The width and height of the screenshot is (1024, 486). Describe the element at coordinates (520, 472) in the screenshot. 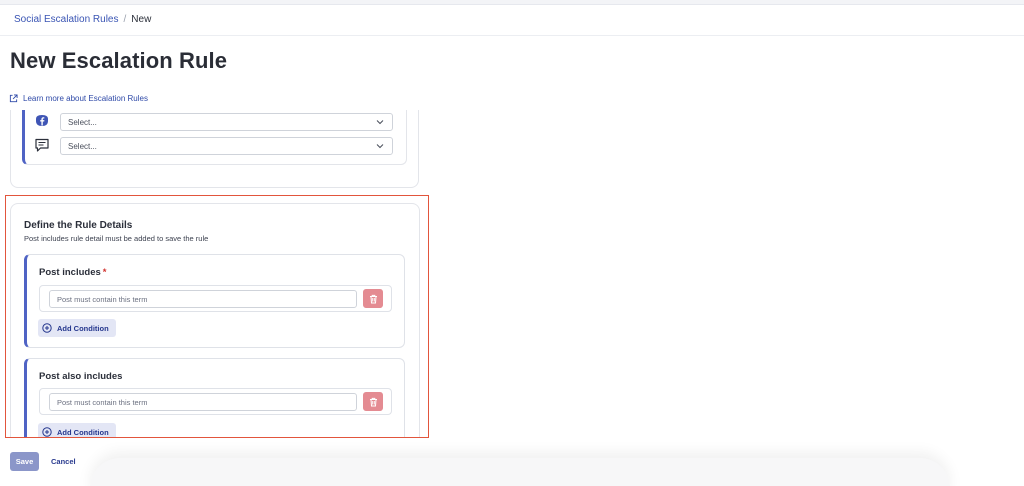

I see `bottom-overlay` at that location.